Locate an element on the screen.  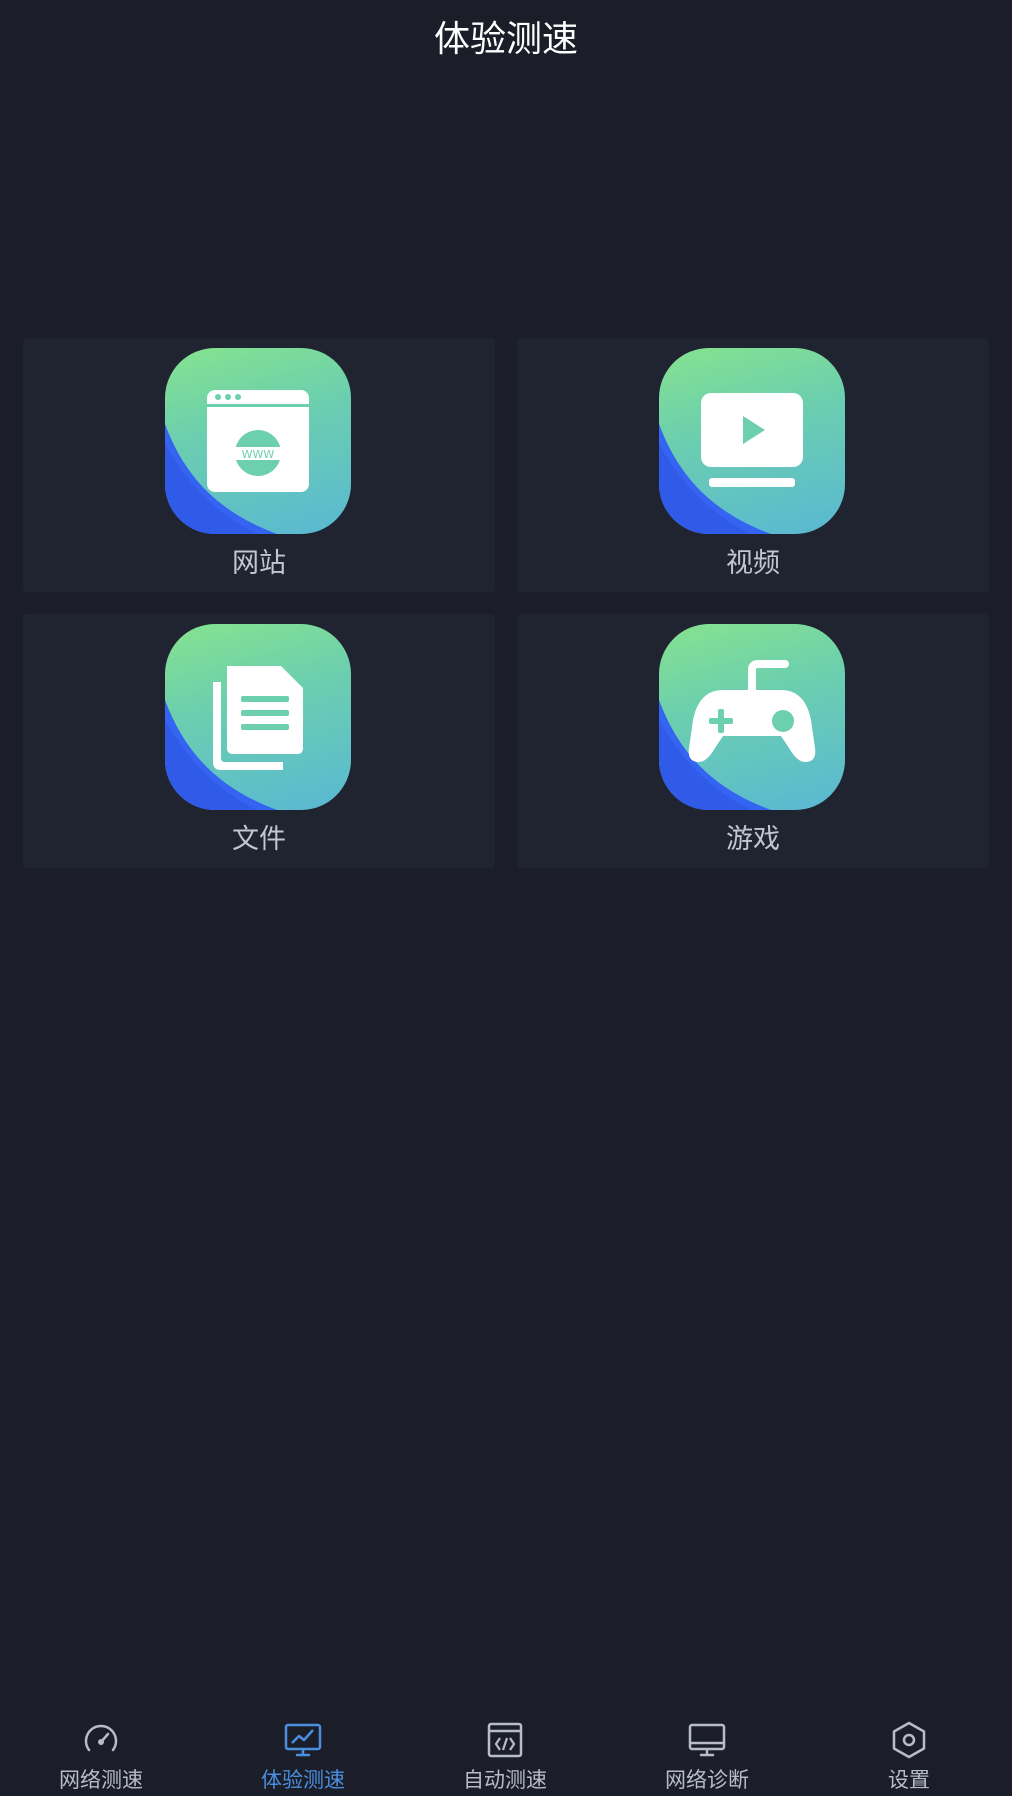
speedometer-icon is located at coordinates (101, 1738).